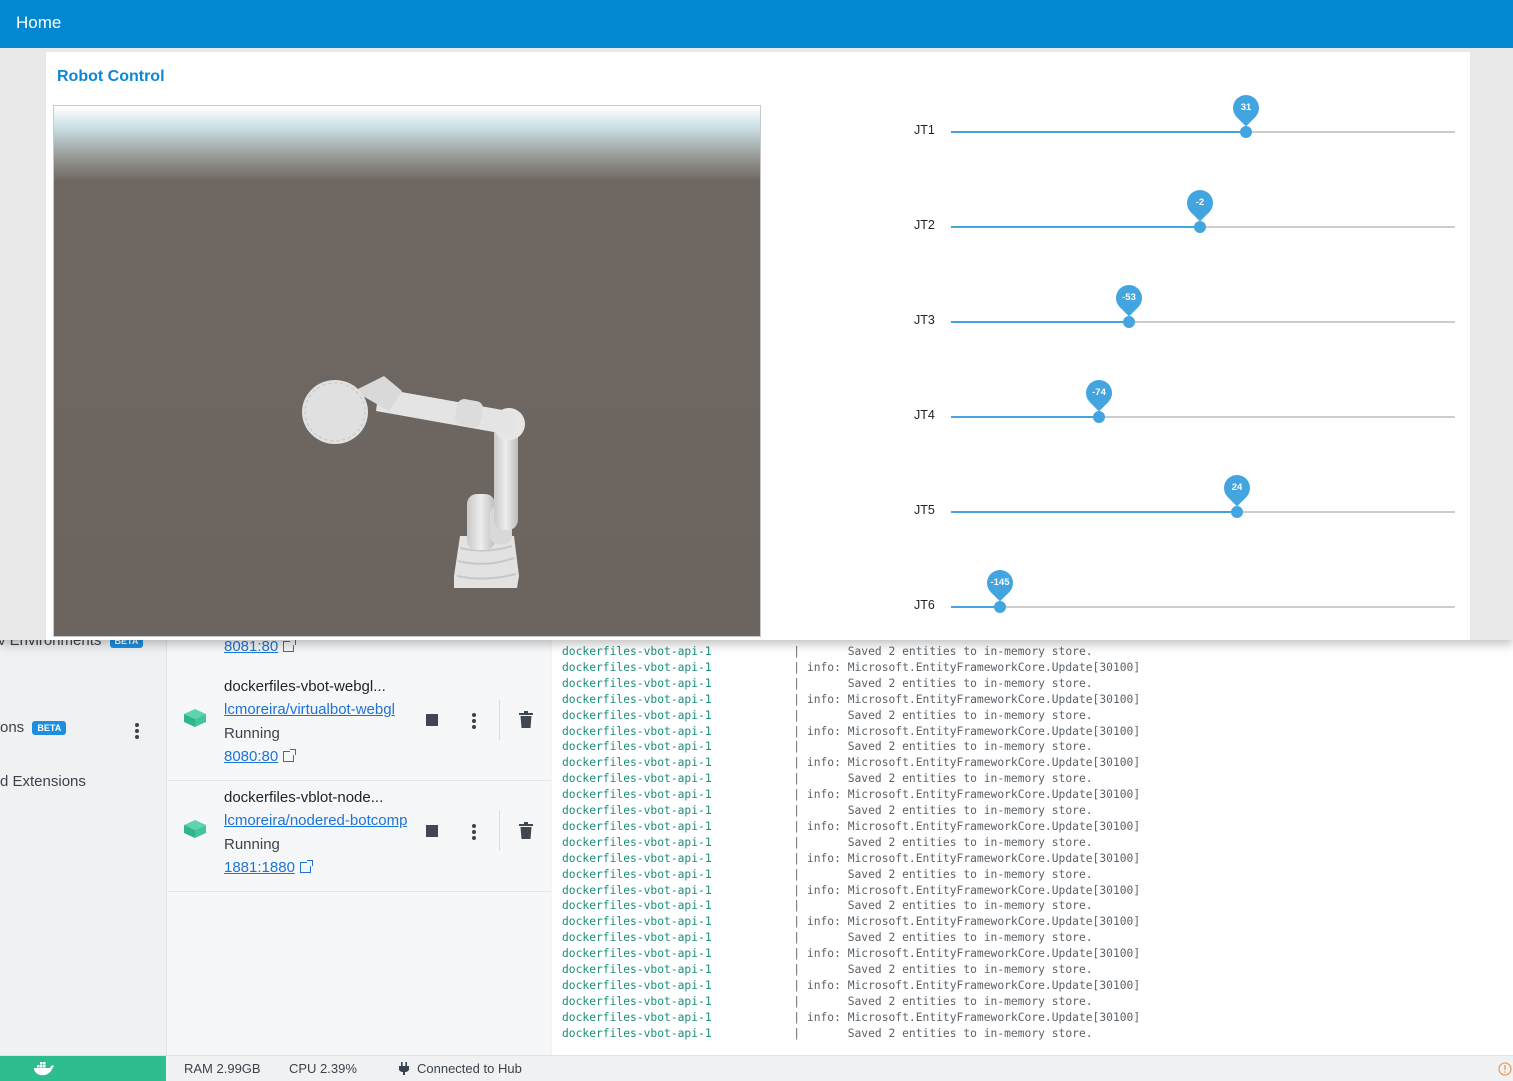 Image resolution: width=1513 pixels, height=1081 pixels. I want to click on docker-engine-status, so click(83, 1068).